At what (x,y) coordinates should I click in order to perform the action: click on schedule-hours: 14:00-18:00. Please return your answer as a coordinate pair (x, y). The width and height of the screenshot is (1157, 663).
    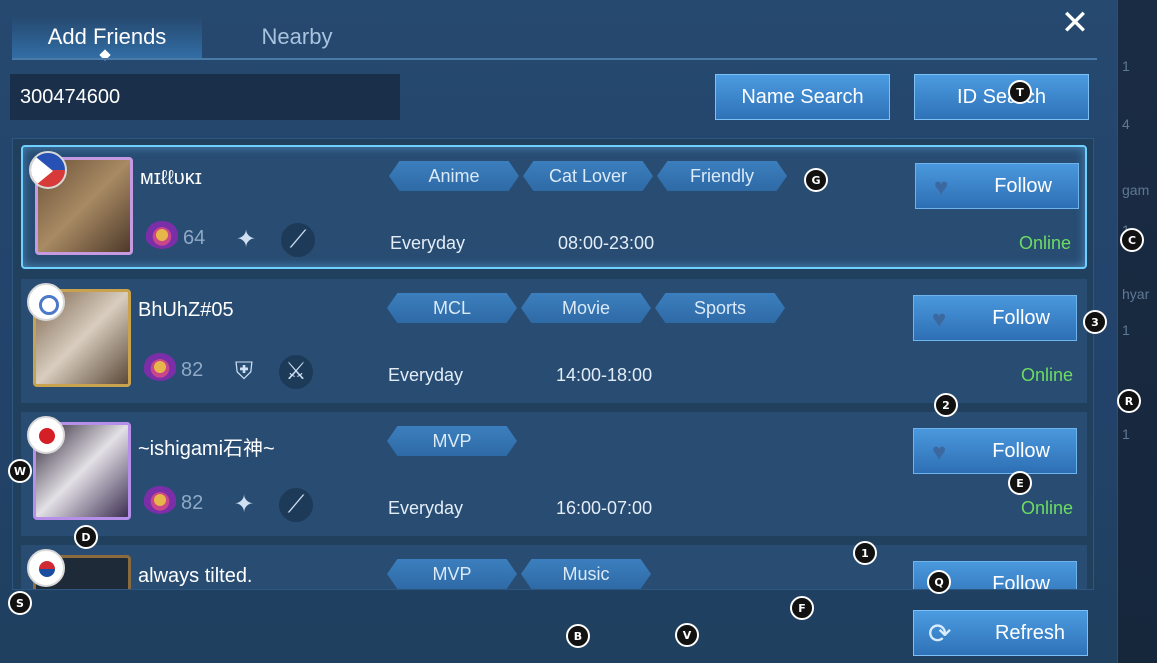
    Looking at the image, I should click on (604, 375).